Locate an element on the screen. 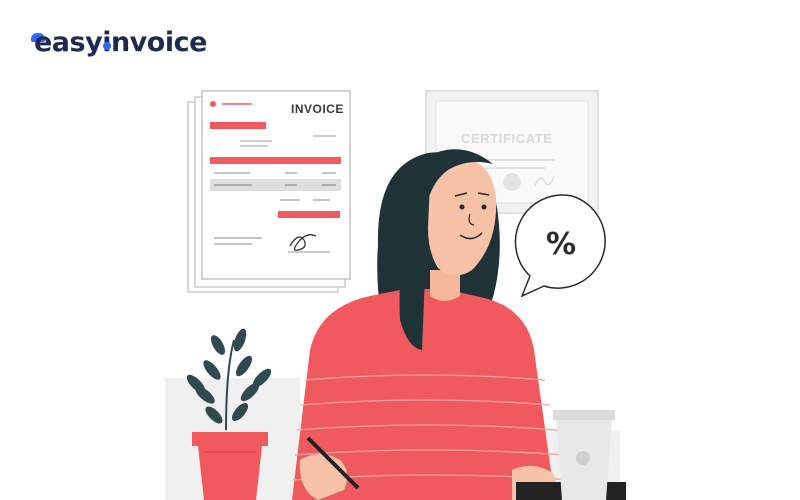  percent-icon: % is located at coordinates (561, 244).